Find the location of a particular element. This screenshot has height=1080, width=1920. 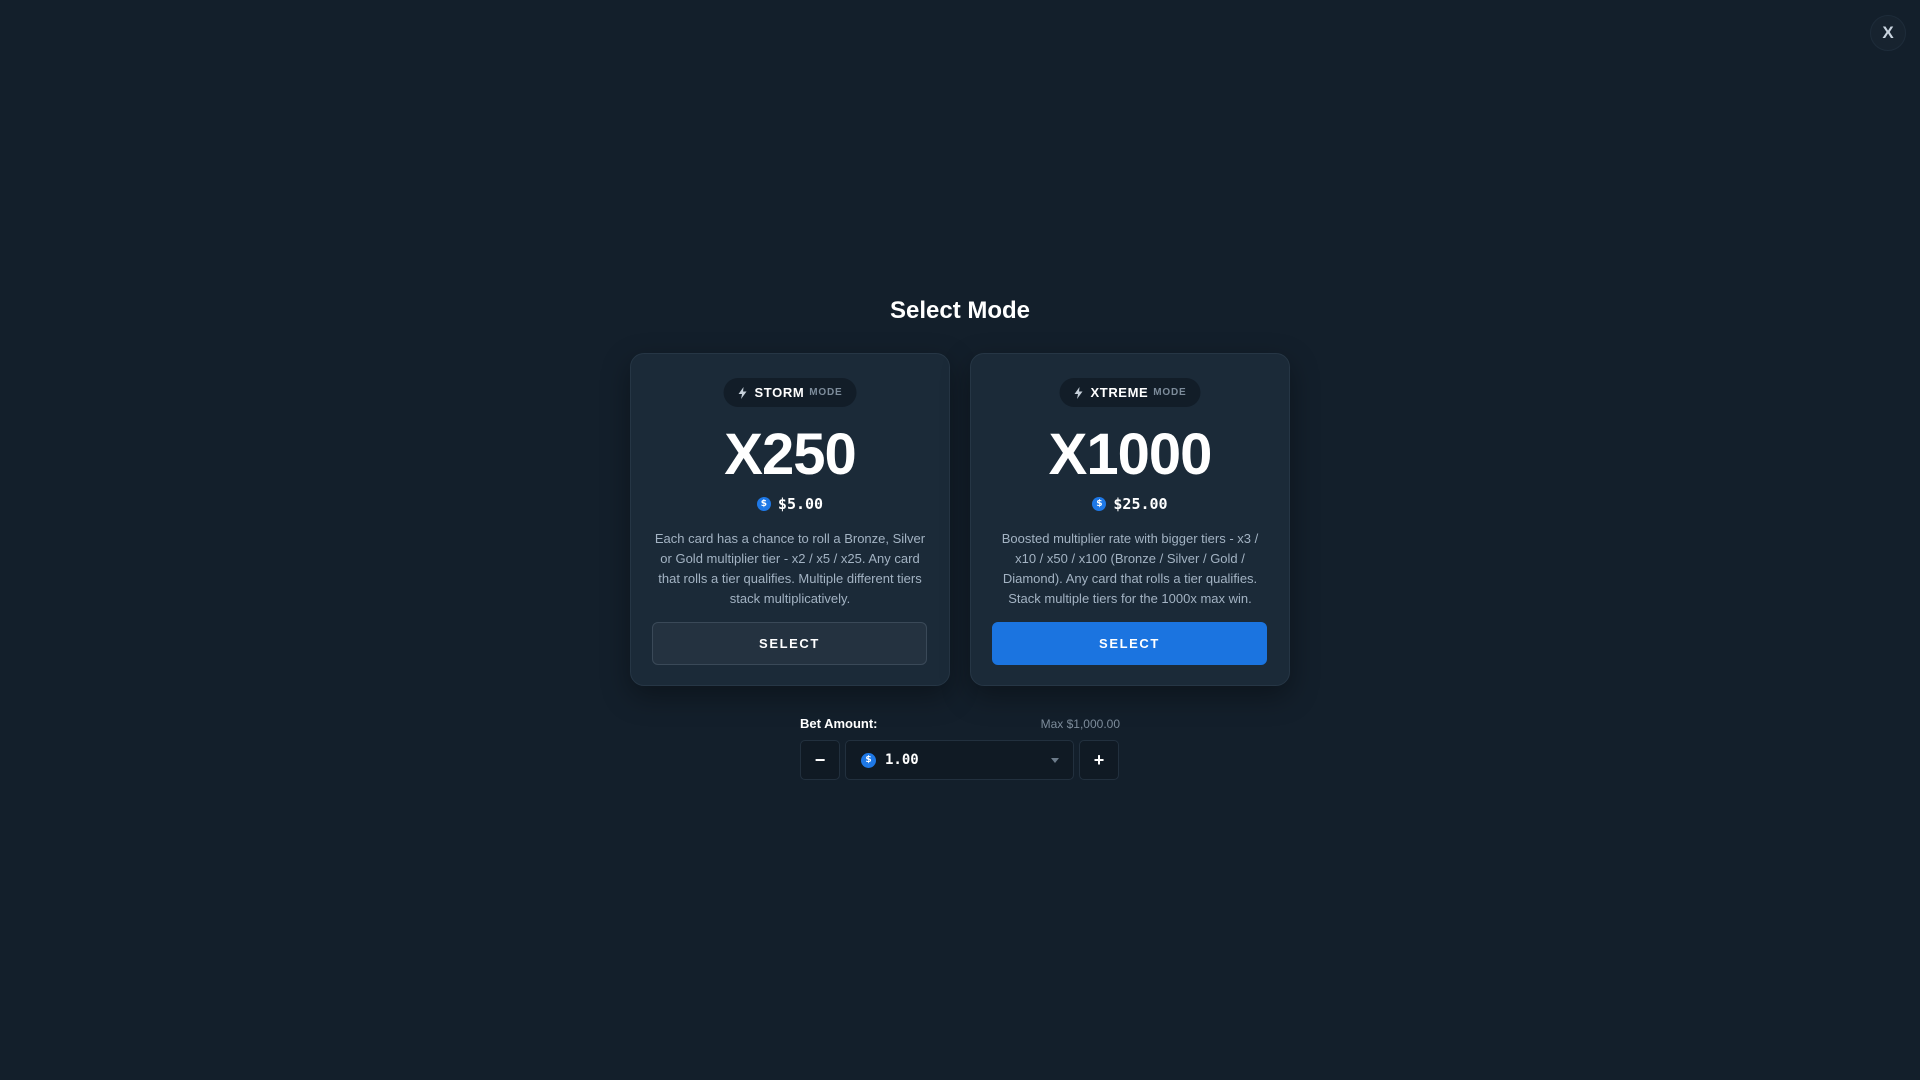

mode-name: STORM is located at coordinates (779, 392).